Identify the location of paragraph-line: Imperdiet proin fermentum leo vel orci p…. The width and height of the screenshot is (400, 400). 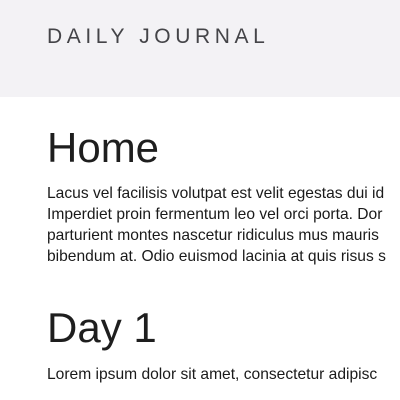
(215, 214).